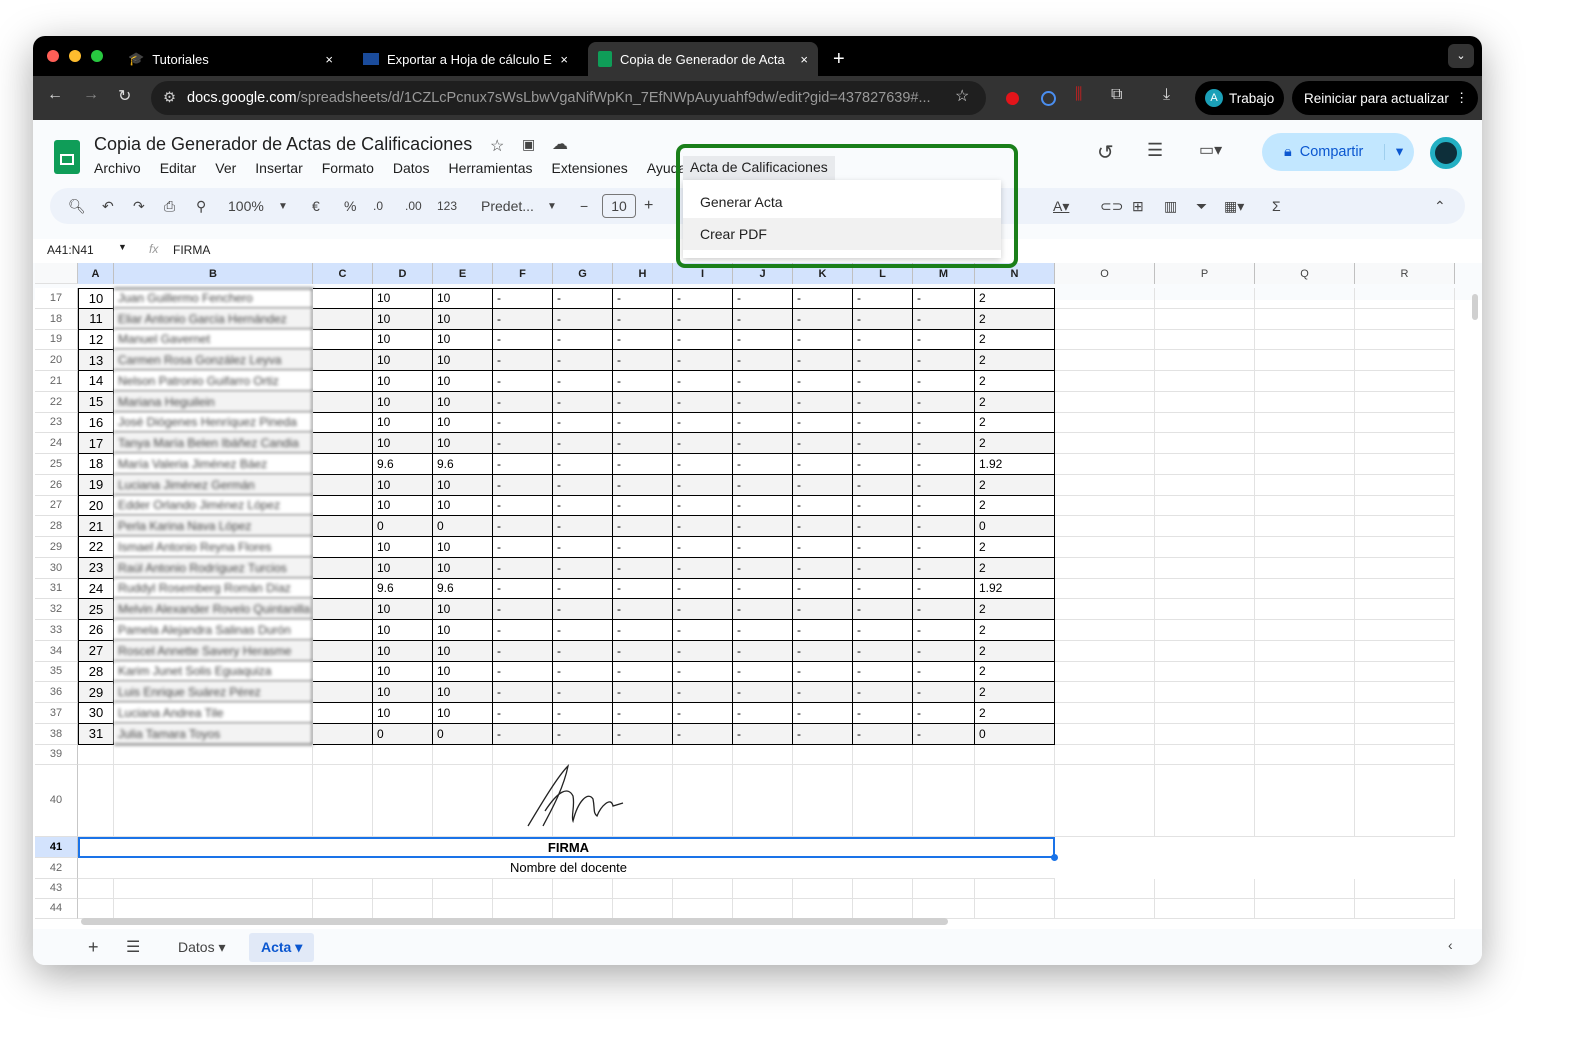 The width and height of the screenshot is (1588, 1050). What do you see at coordinates (96, 402) in the screenshot?
I see `grid-cell: 15` at bounding box center [96, 402].